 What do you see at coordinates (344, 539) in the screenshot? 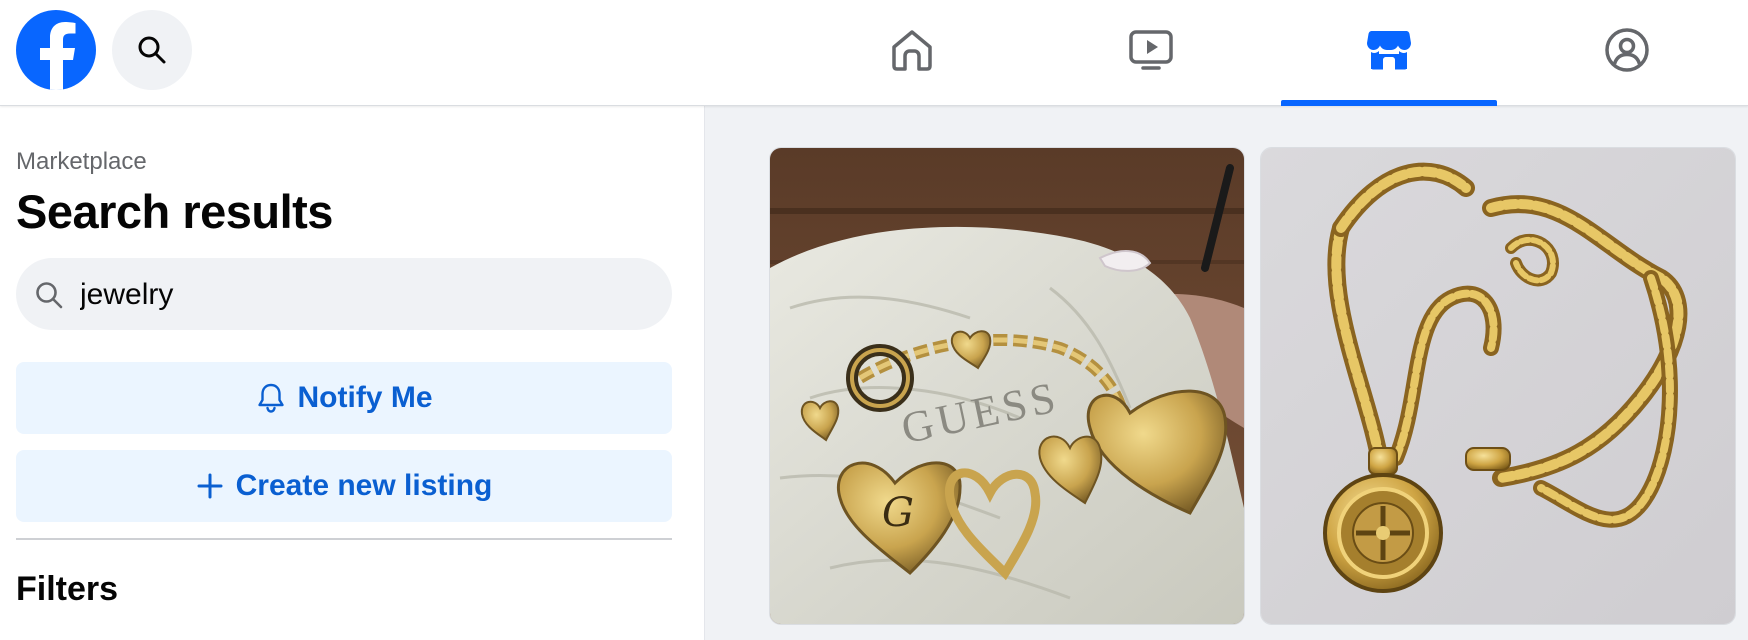
I see `divider` at bounding box center [344, 539].